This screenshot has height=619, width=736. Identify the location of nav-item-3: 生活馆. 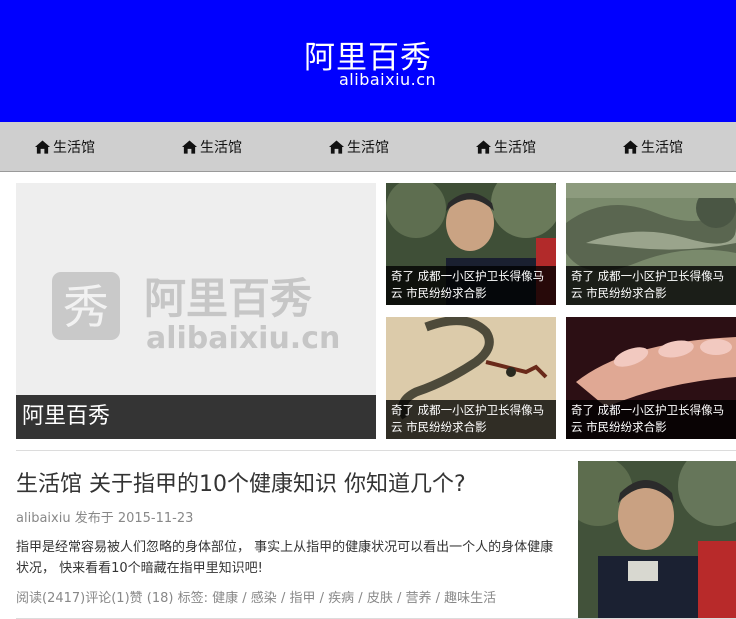
(359, 147).